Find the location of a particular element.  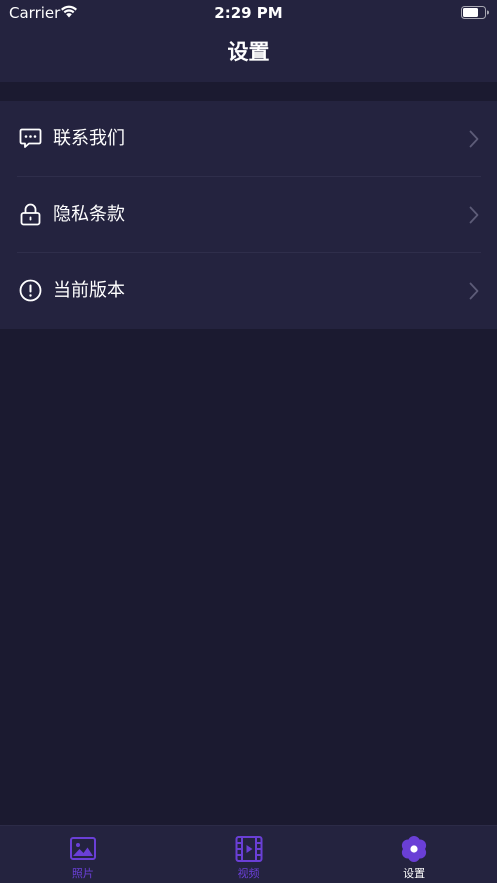

tab-settings: 设置 is located at coordinates (414, 854).